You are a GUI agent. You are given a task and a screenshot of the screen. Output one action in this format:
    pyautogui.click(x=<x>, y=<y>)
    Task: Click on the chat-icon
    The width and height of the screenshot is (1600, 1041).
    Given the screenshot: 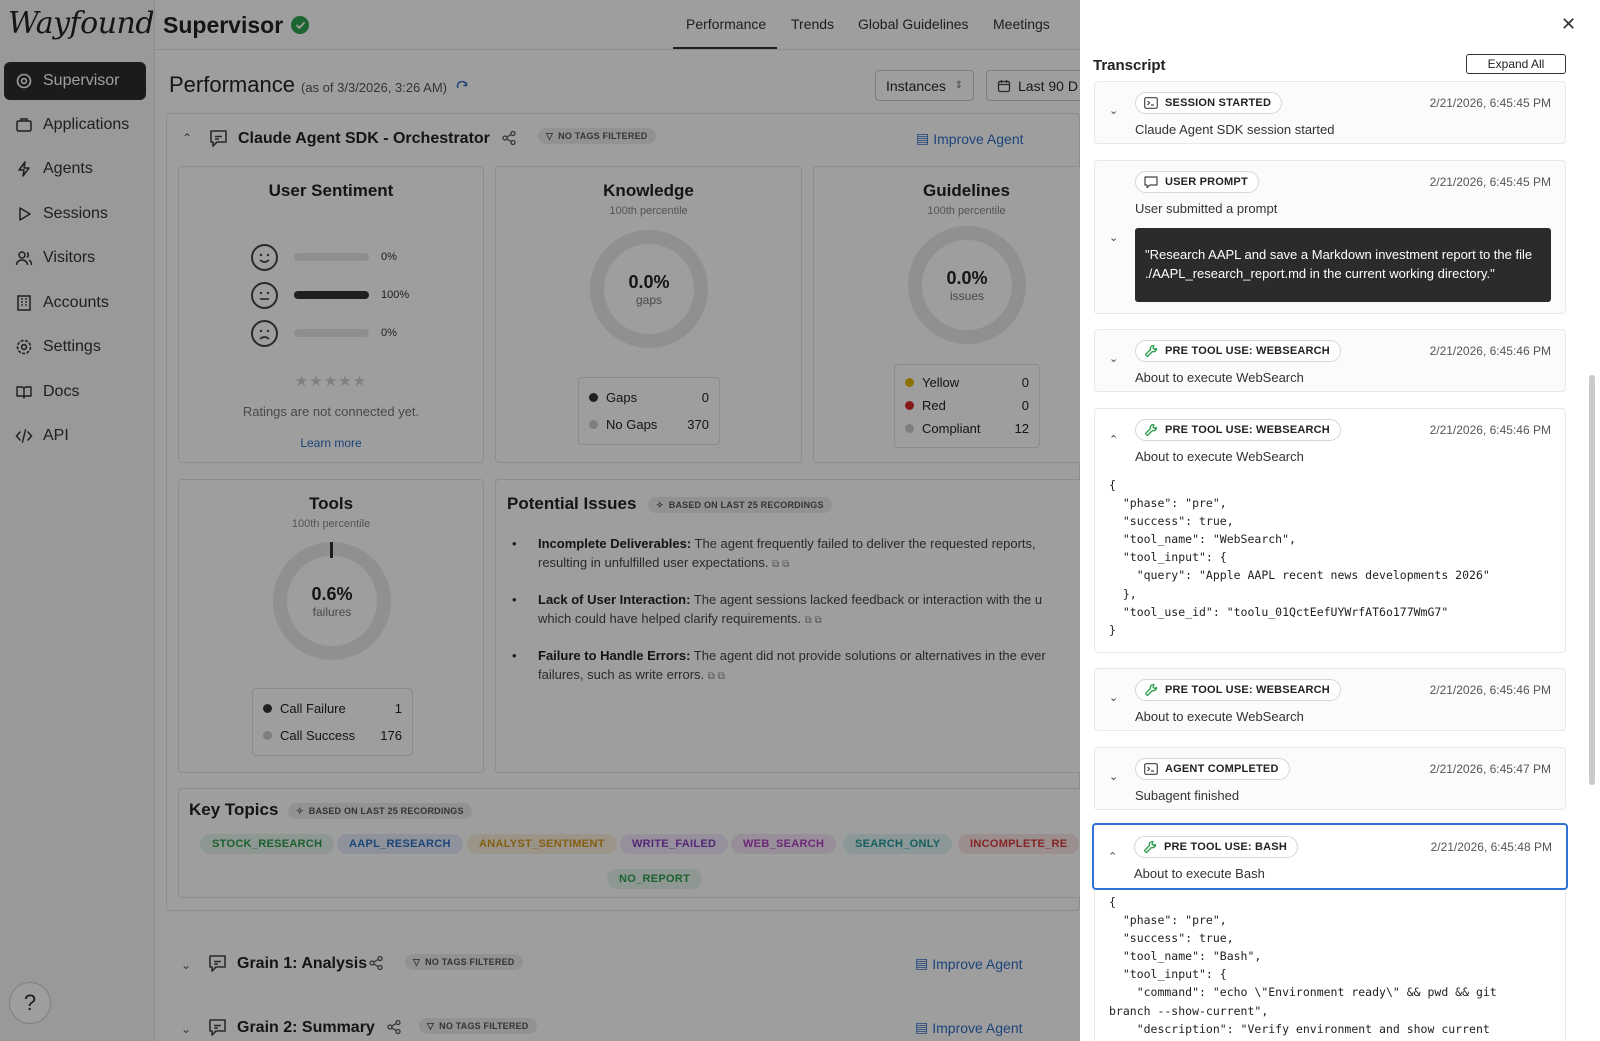 What is the action you would take?
    pyautogui.click(x=1151, y=182)
    